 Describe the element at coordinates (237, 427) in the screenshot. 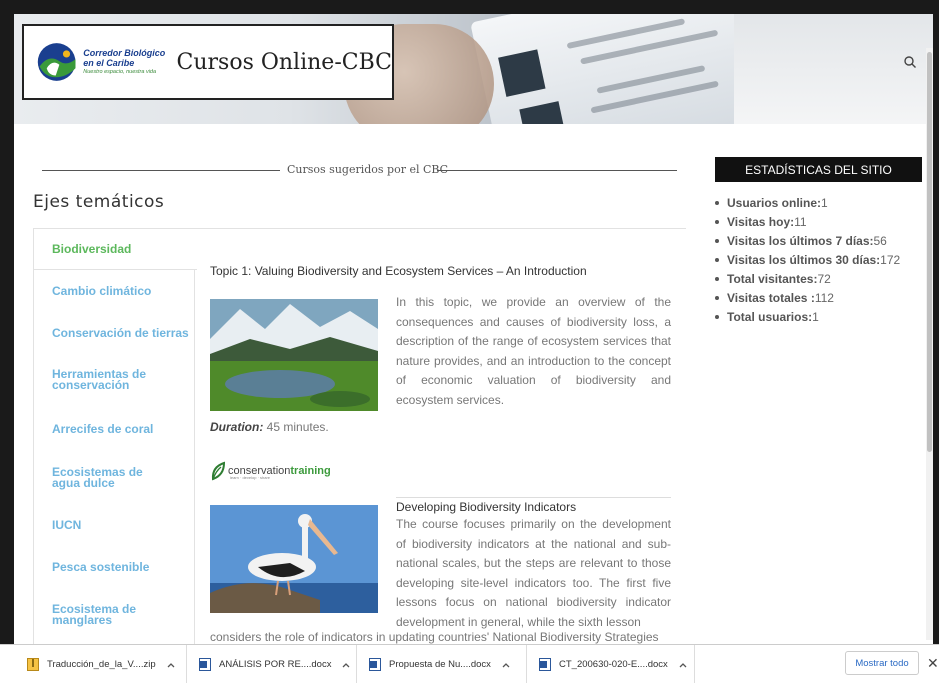

I see `duration-label: Duration:` at that location.